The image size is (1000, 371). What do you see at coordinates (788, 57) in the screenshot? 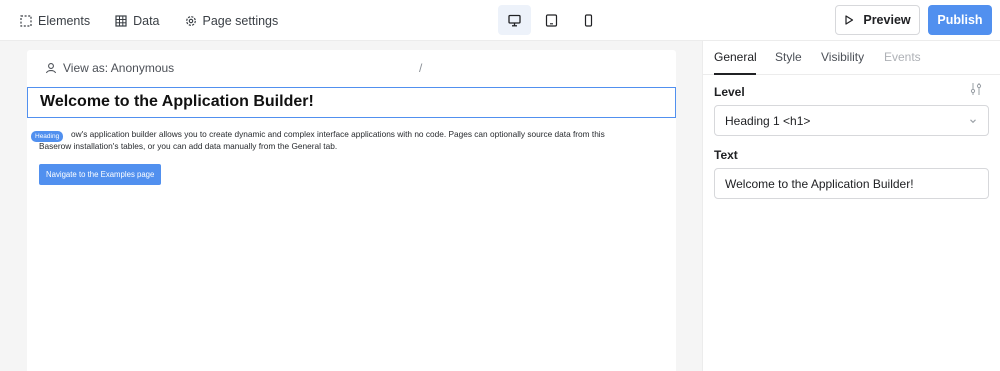
I see `tab-style: Style` at bounding box center [788, 57].